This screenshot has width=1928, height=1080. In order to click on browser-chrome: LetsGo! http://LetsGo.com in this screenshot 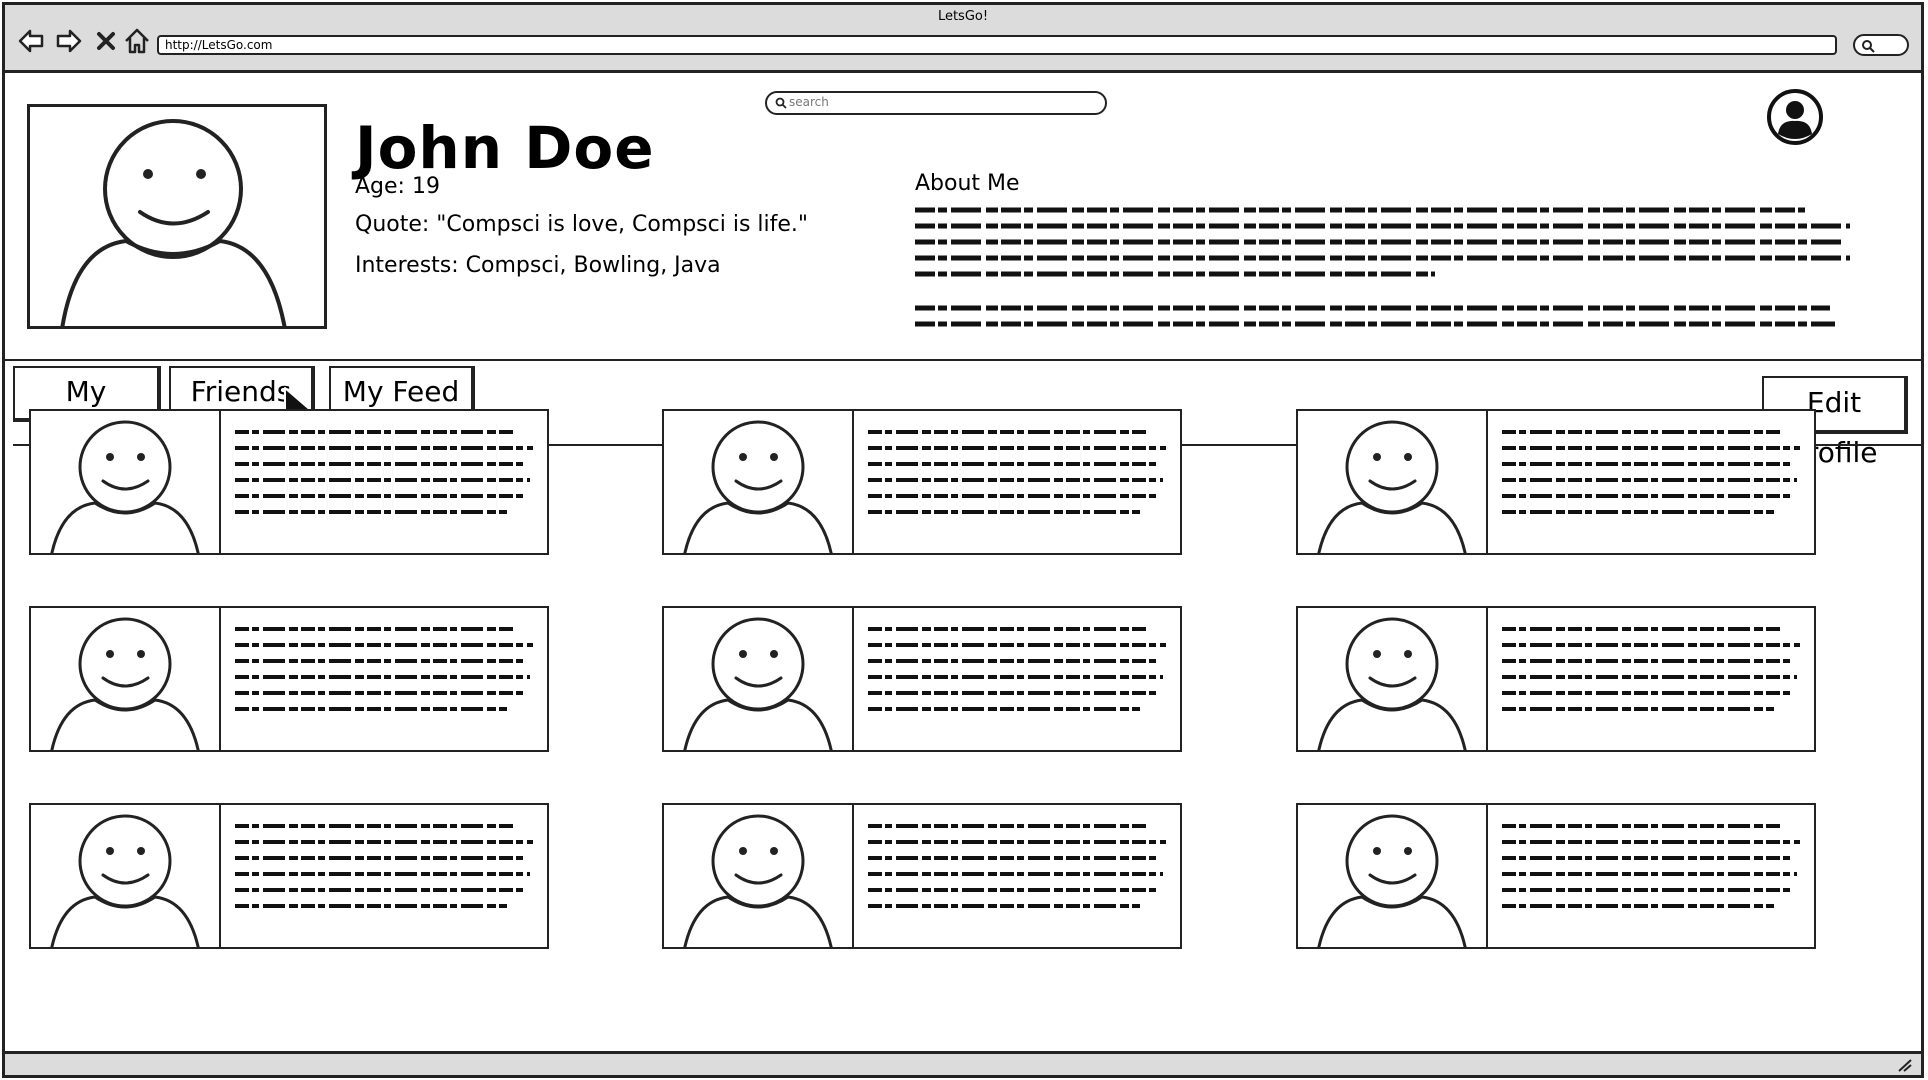, I will do `click(963, 39)`.